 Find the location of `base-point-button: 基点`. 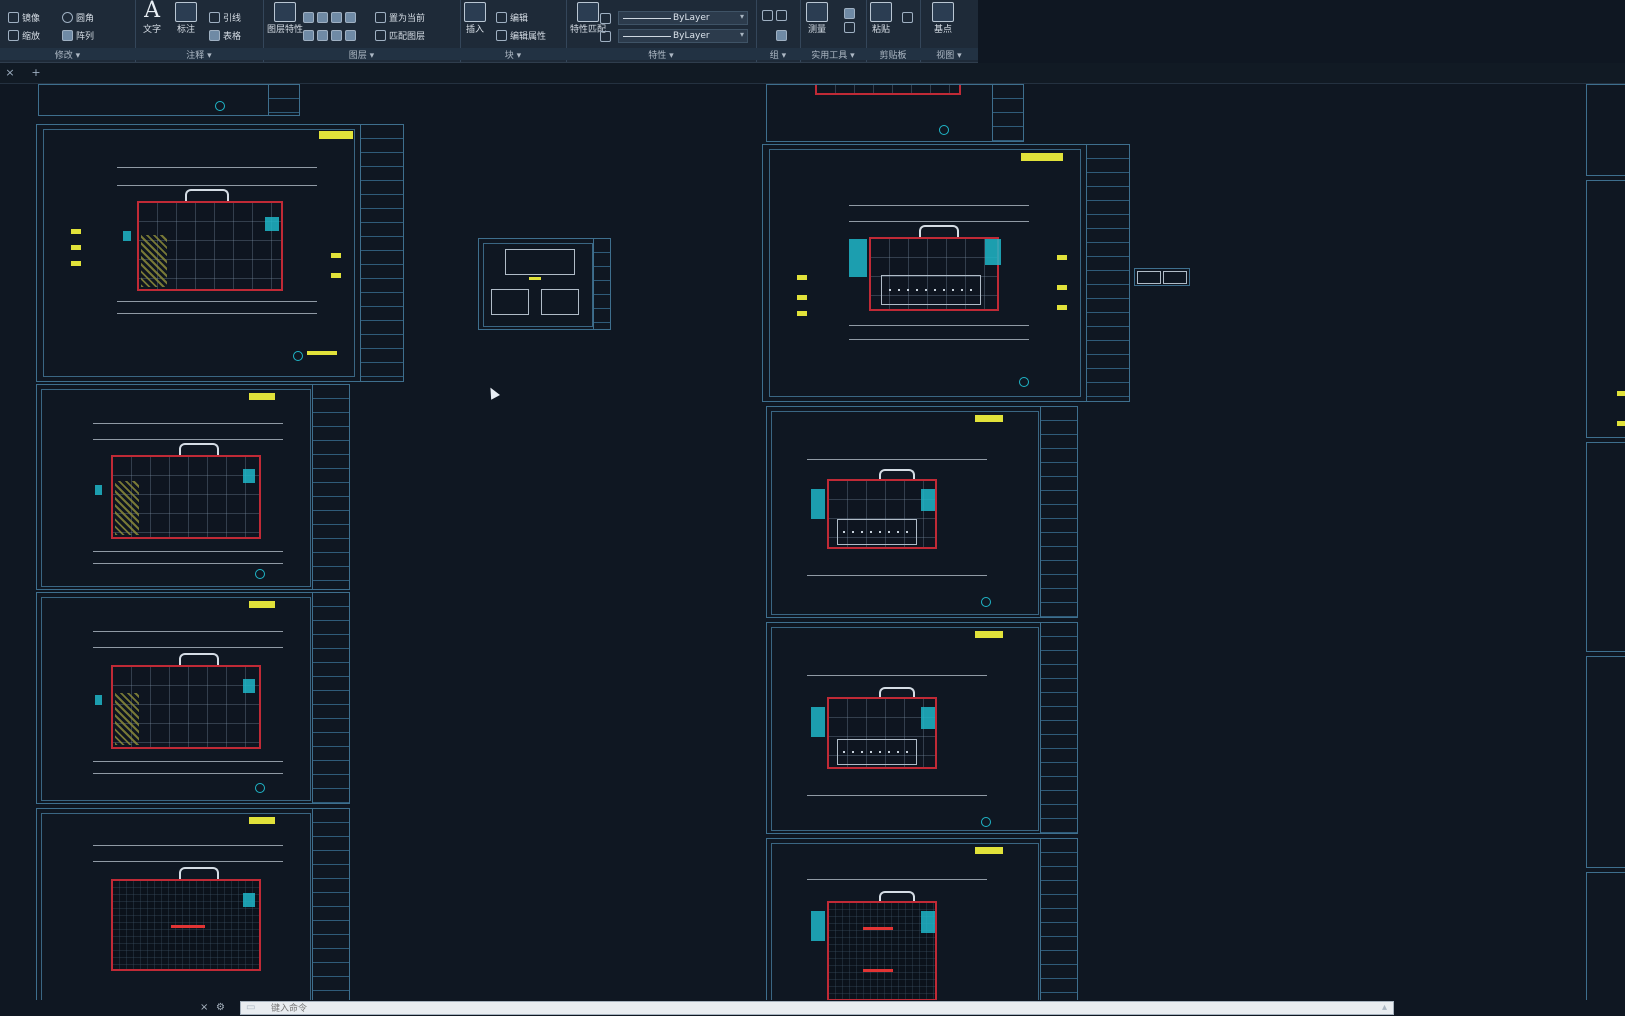

base-point-button: 基点 is located at coordinates (943, 18).